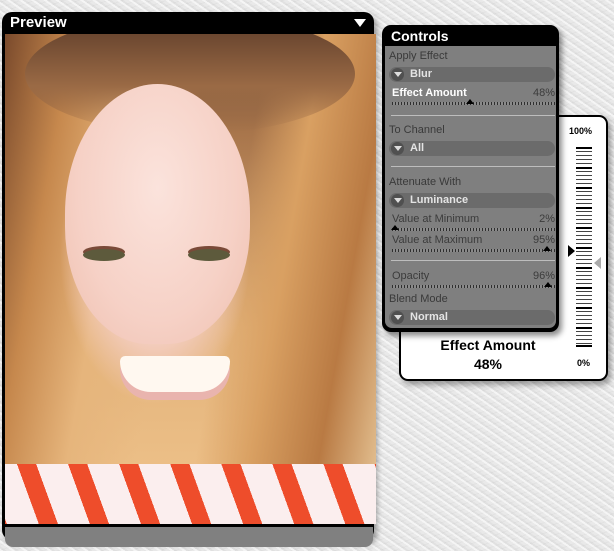 The image size is (614, 551). I want to click on photo-eye-left, so click(104, 255).